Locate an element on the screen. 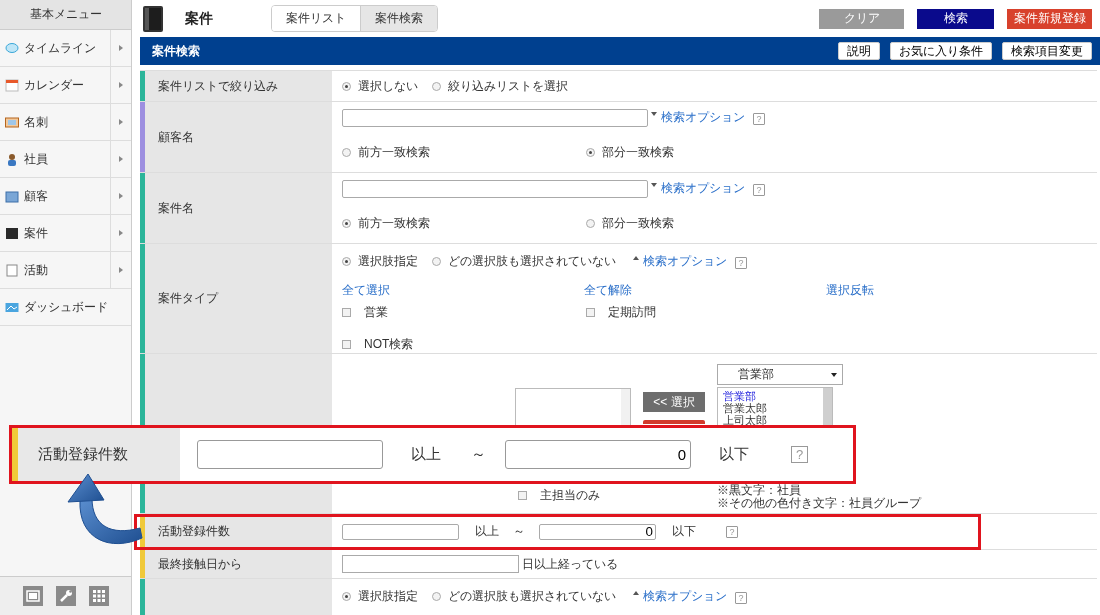 The image size is (1100, 615). page-title: 案件 is located at coordinates (199, 18).